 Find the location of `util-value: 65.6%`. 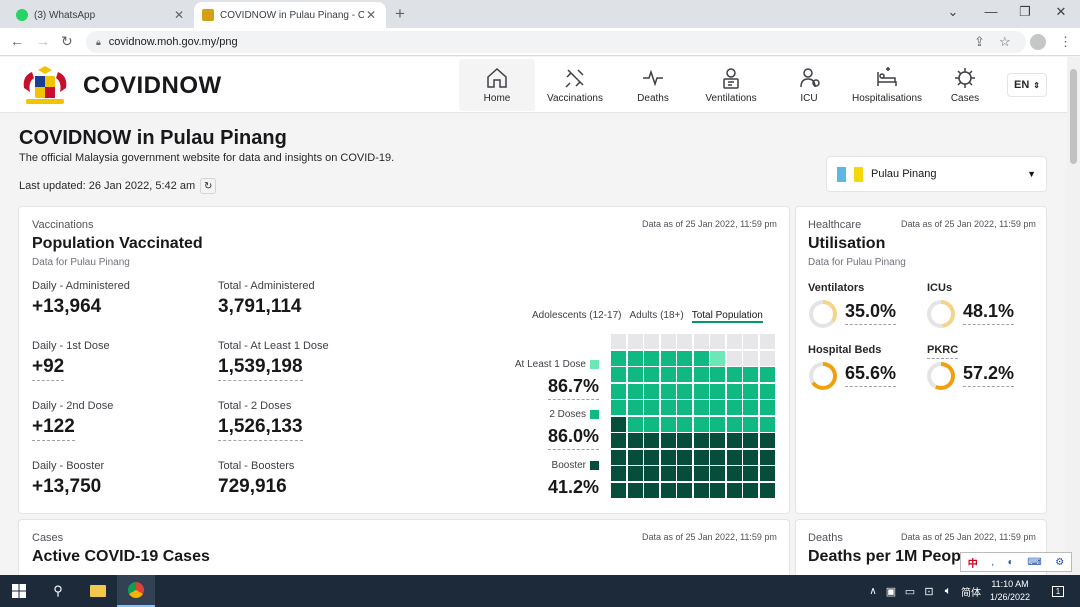

util-value: 65.6% is located at coordinates (871, 375).